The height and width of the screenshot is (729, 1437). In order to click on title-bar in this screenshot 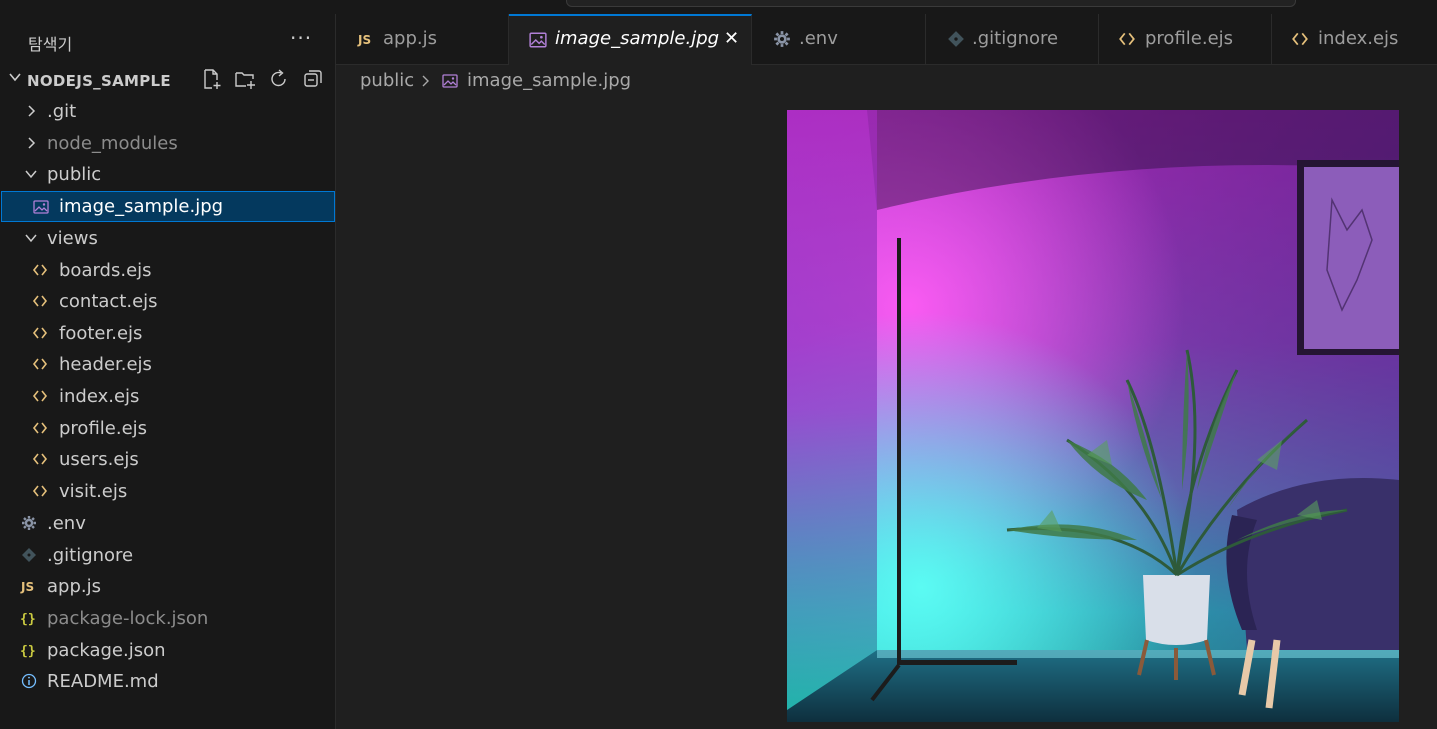, I will do `click(718, 7)`.